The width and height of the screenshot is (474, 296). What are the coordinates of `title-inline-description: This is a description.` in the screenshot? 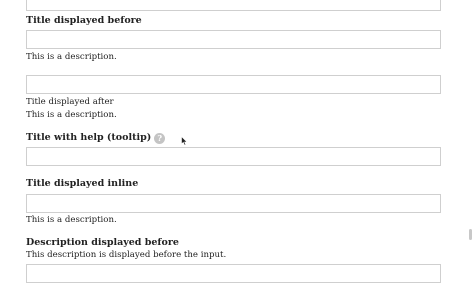 It's located at (71, 220).